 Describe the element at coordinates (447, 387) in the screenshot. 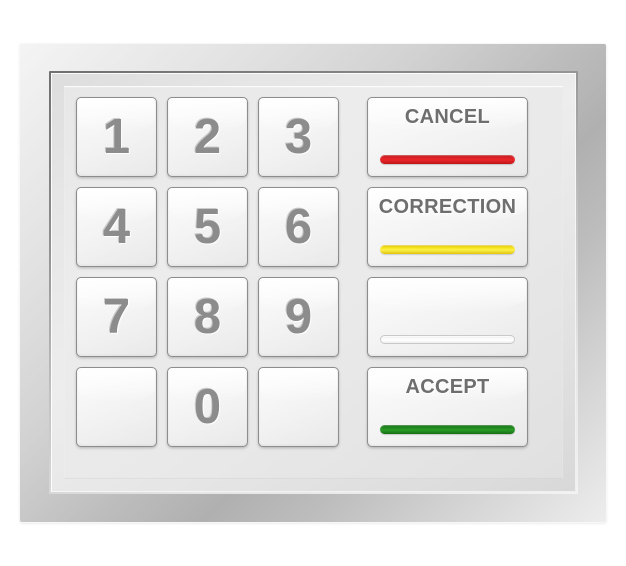

I see `accept-label: ACCEPT` at that location.